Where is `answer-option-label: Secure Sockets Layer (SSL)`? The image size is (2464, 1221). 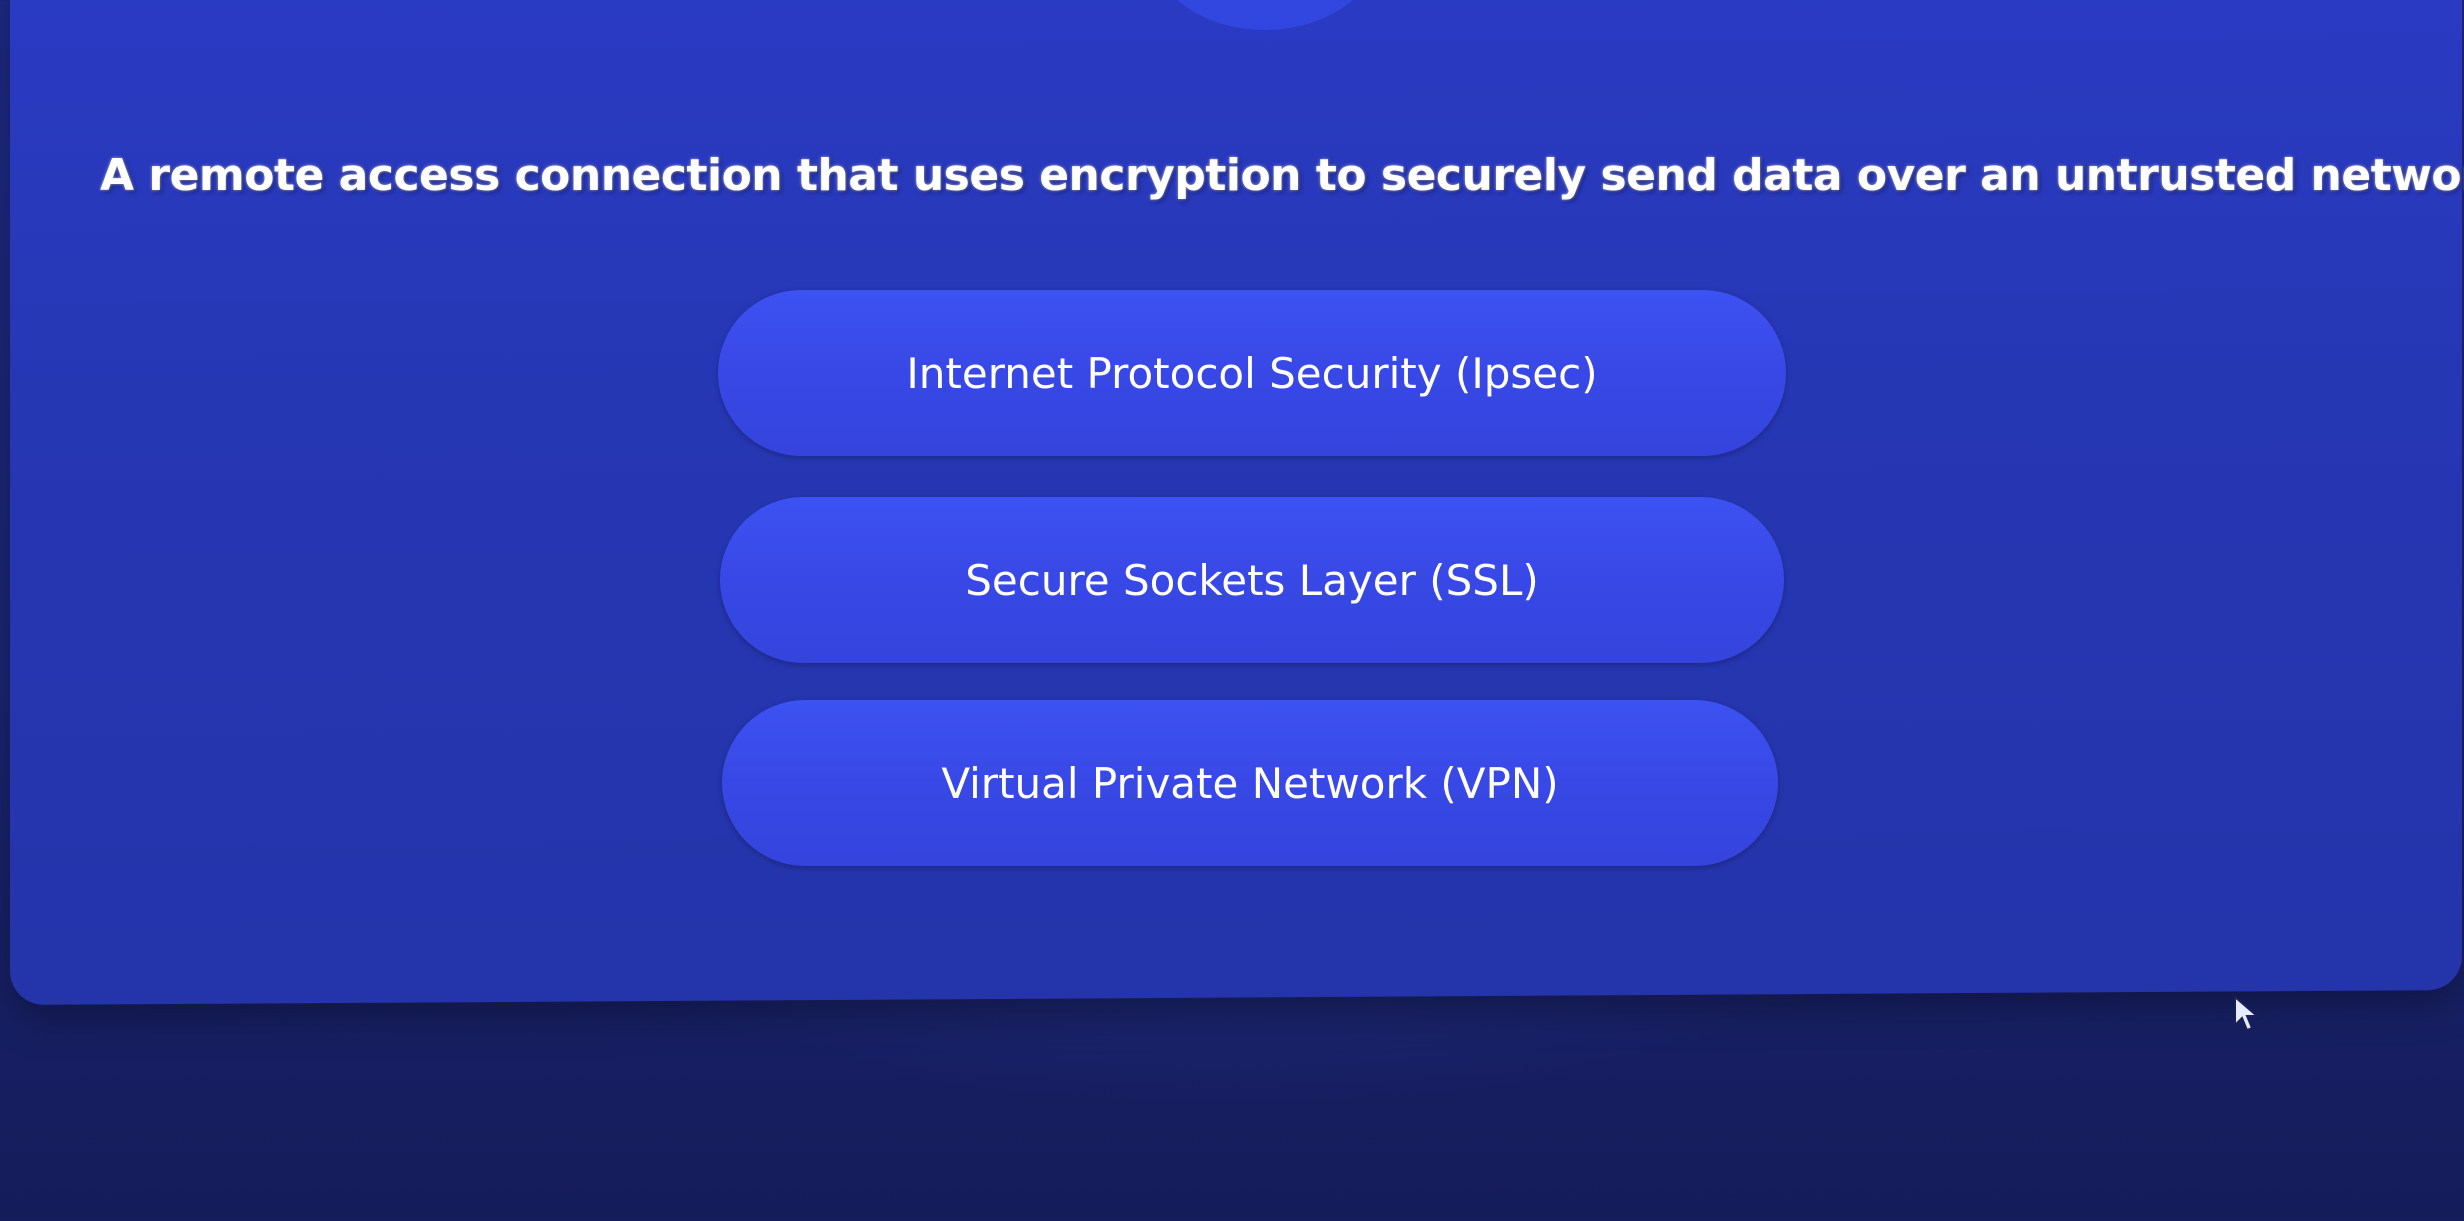
answer-option-label: Secure Sockets Layer (SSL) is located at coordinates (1252, 580).